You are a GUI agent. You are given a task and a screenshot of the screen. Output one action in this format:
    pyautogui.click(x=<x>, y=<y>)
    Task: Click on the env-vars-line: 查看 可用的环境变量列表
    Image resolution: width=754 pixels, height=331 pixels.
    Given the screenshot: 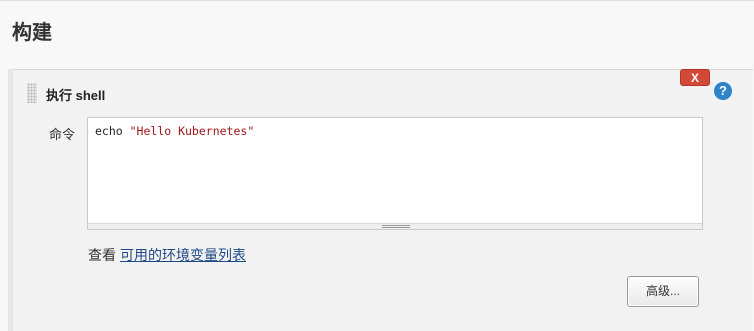 What is the action you would take?
    pyautogui.click(x=167, y=255)
    